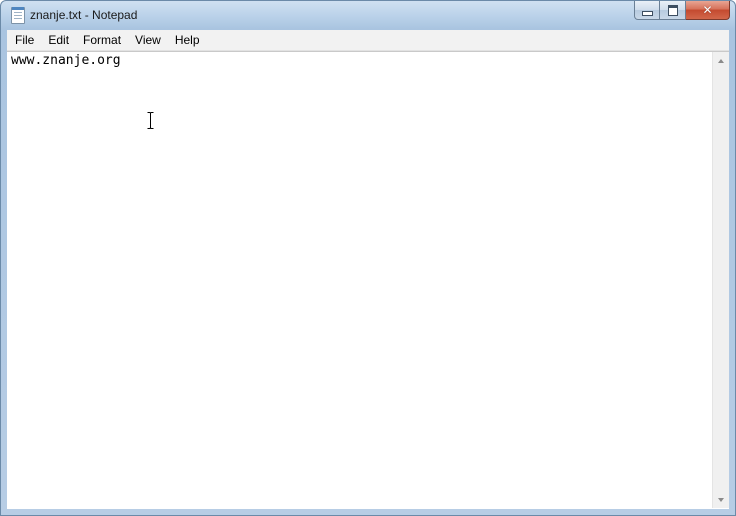 The height and width of the screenshot is (516, 736). Describe the element at coordinates (150, 120) in the screenshot. I see `text-cursor-icon` at that location.